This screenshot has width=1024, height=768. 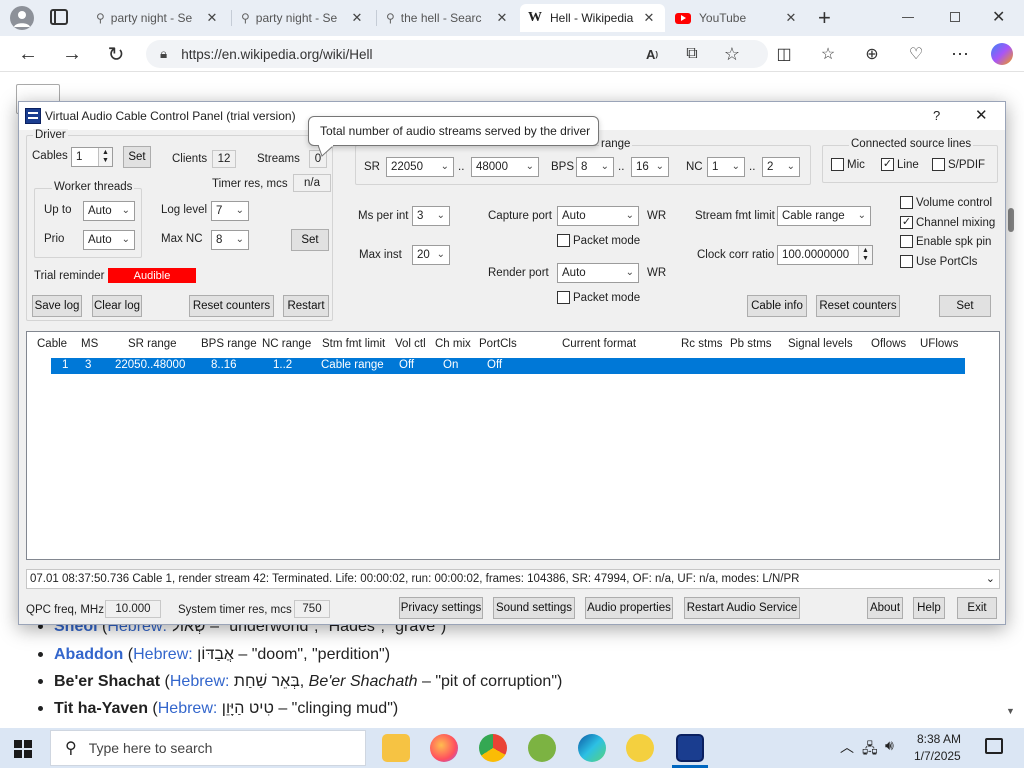 What do you see at coordinates (650, 167) in the screenshot?
I see `bps-max-select: 16 ⌄` at bounding box center [650, 167].